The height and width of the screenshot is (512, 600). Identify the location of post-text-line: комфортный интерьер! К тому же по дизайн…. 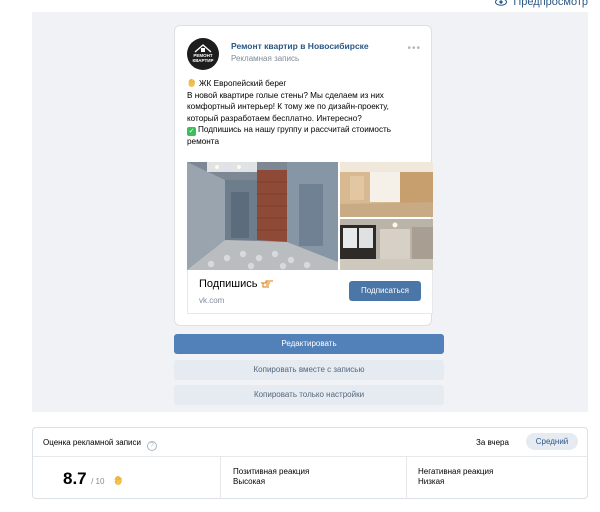
(288, 107).